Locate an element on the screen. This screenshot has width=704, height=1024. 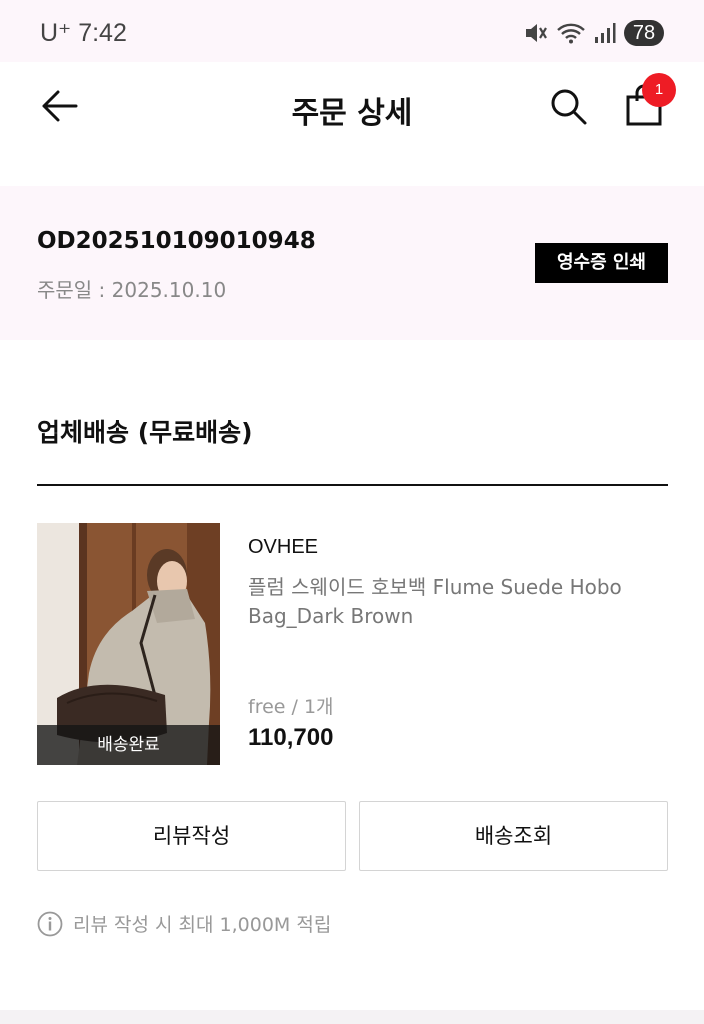
status-bar: U⁺ 7:42 78 is located at coordinates (352, 31).